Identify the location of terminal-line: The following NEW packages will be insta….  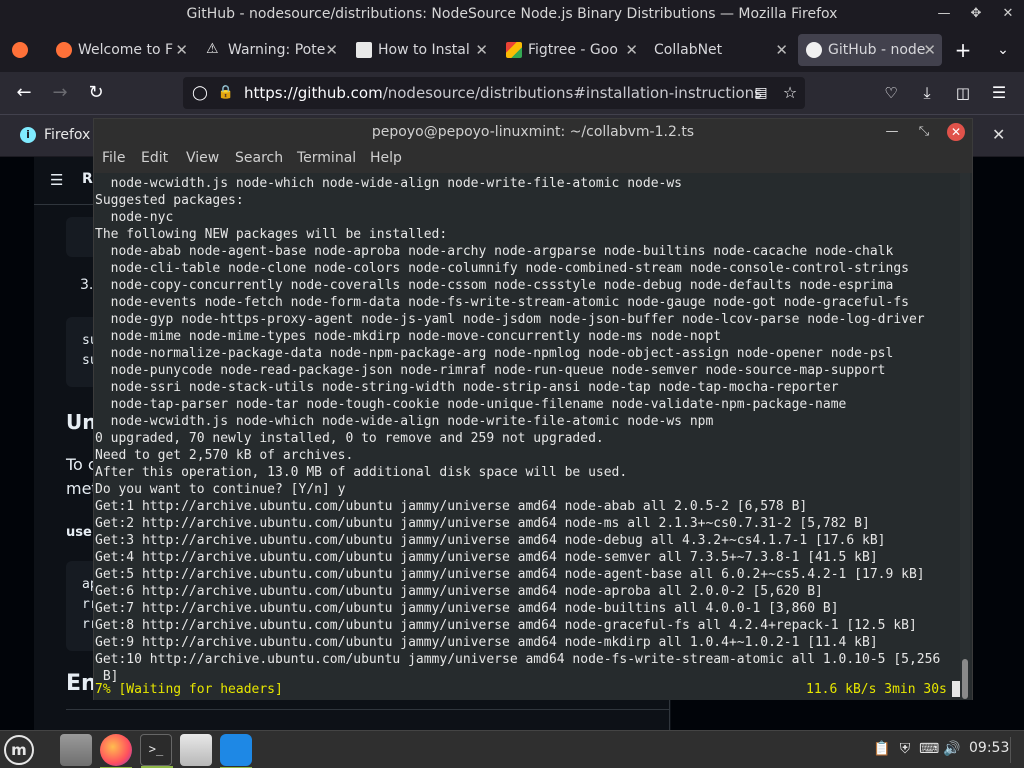
(271, 234).